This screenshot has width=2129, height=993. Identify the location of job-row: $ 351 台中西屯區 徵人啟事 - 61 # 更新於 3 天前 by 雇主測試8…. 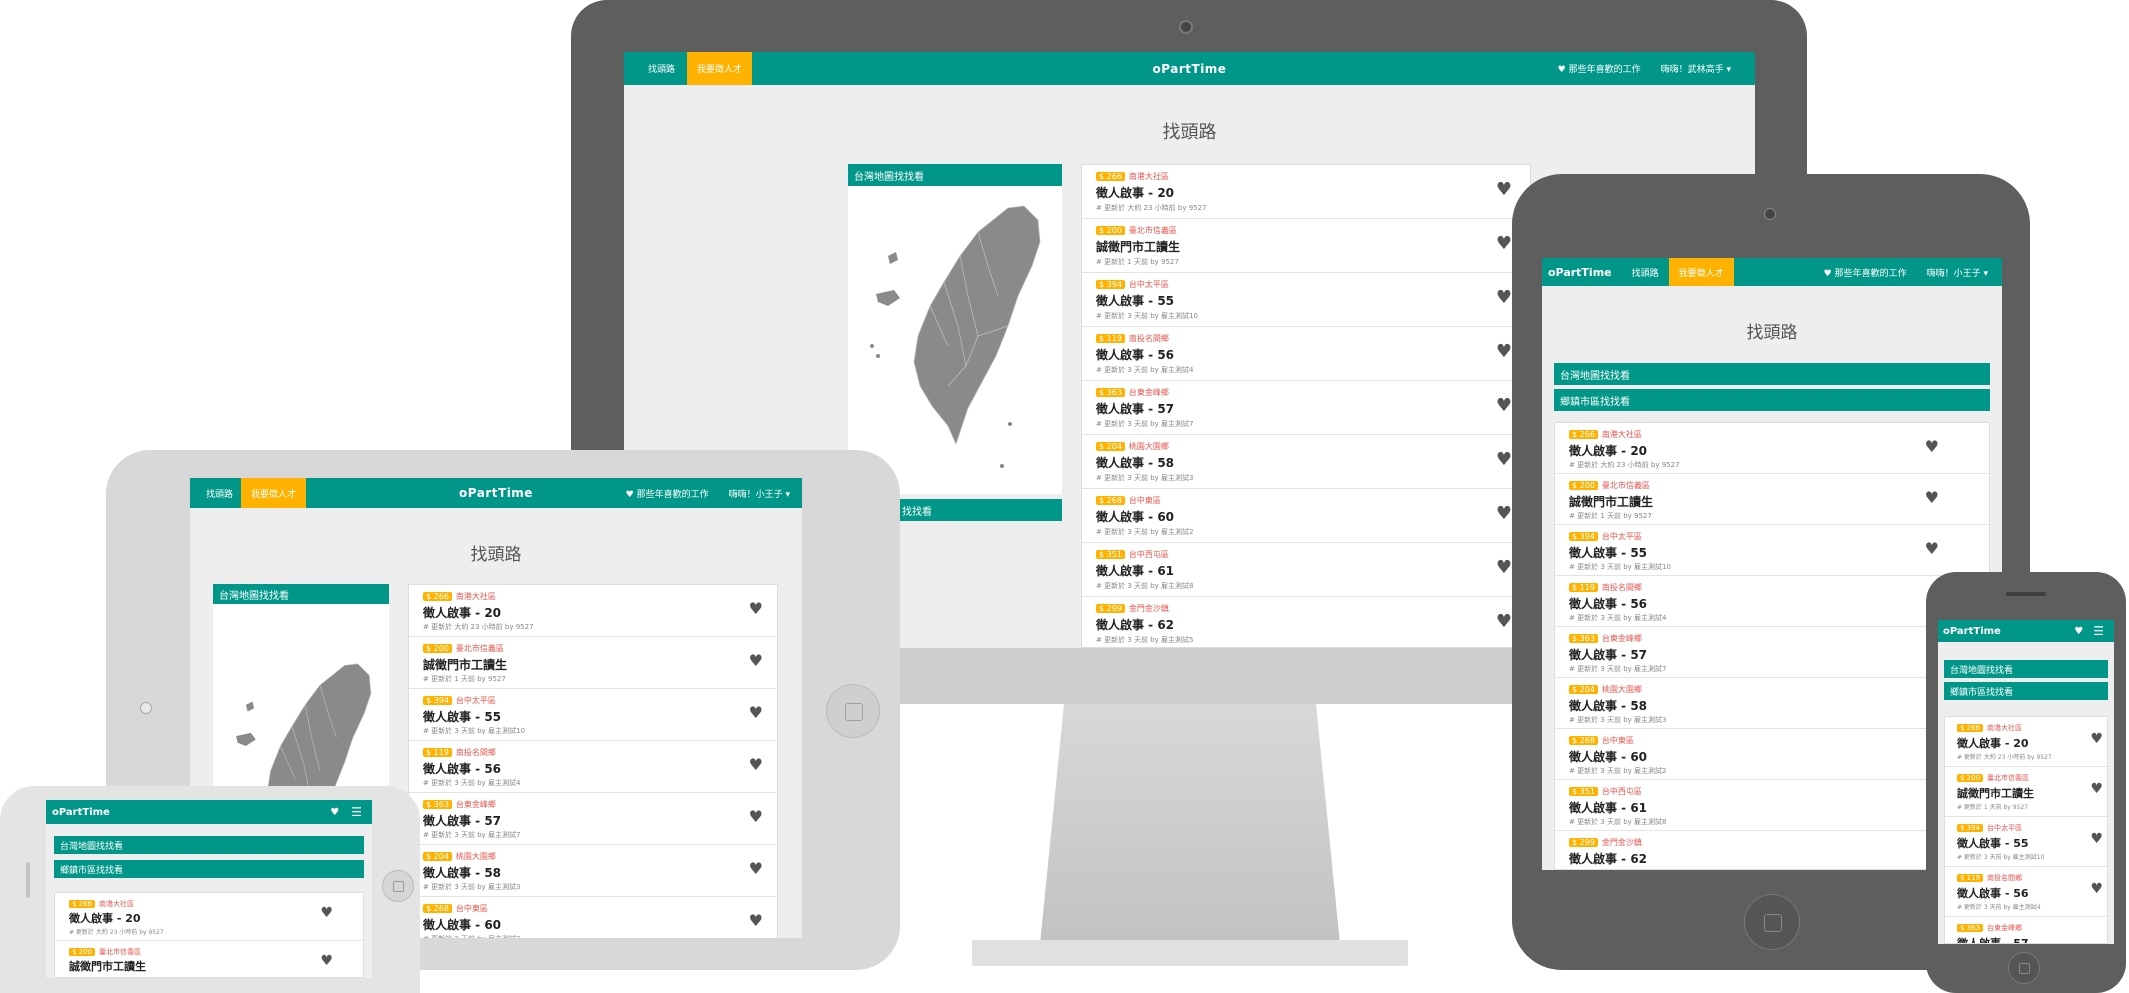
(1306, 570).